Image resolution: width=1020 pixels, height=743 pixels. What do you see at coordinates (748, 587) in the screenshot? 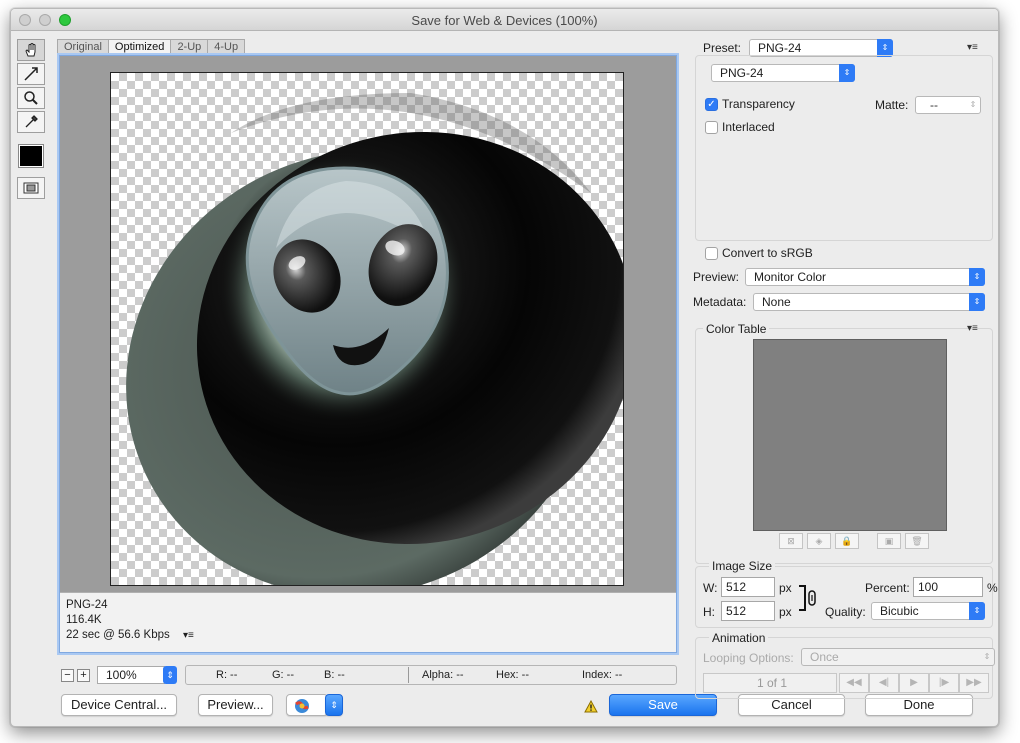
I see `width-input: 512` at bounding box center [748, 587].